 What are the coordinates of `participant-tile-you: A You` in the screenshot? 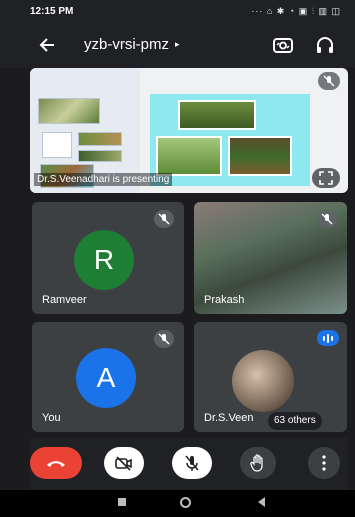 It's located at (108, 377).